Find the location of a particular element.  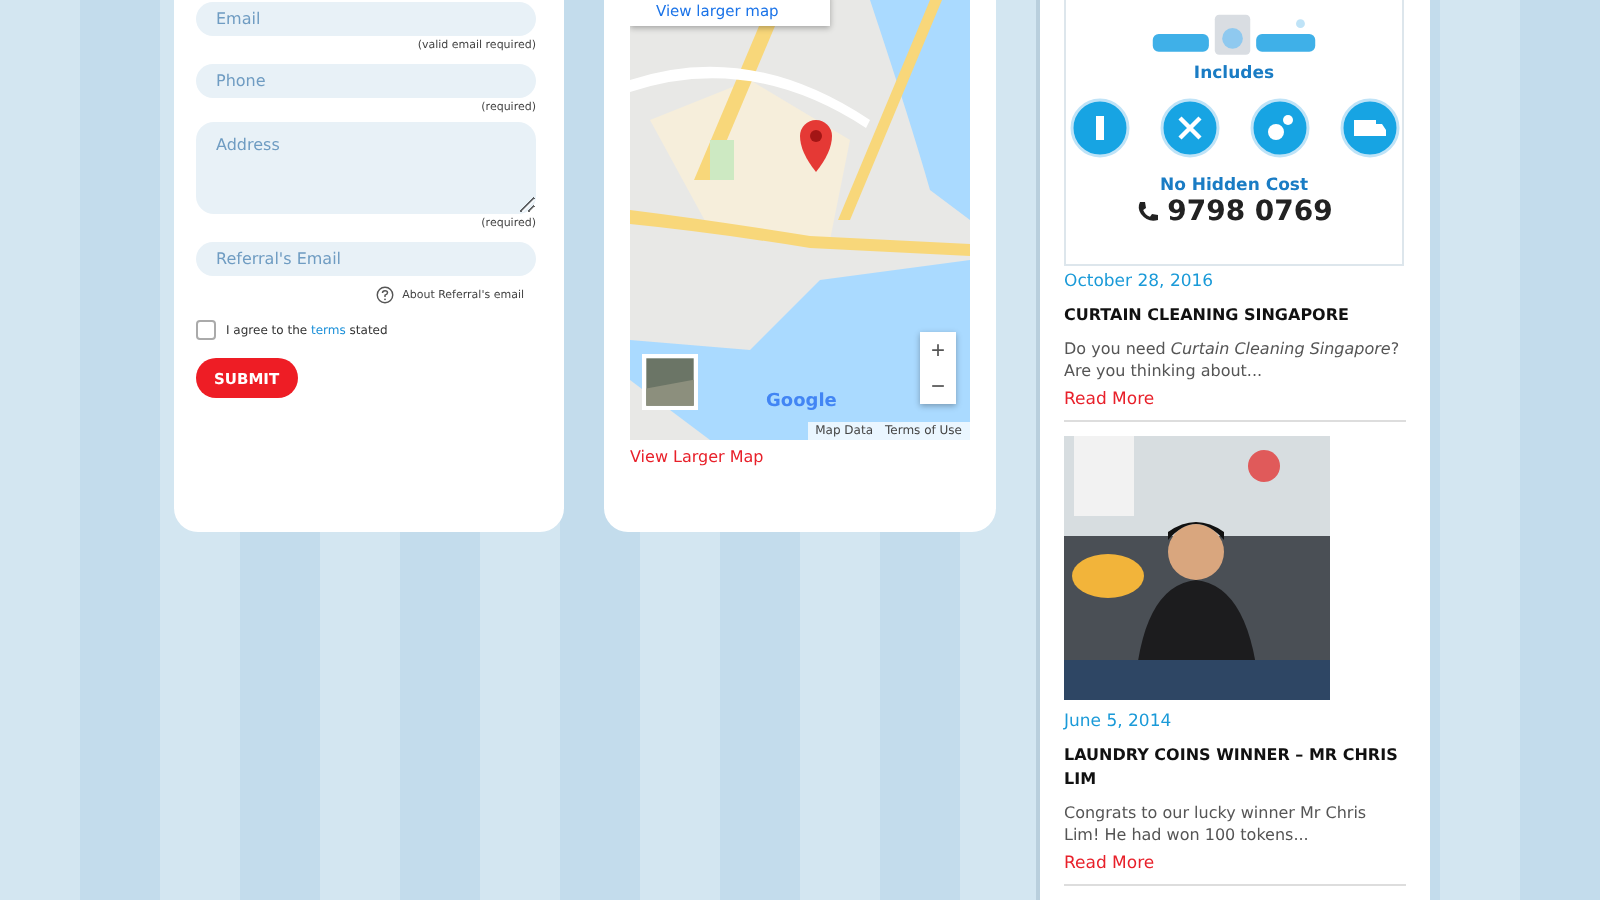

agree-checkbox is located at coordinates (206, 330).